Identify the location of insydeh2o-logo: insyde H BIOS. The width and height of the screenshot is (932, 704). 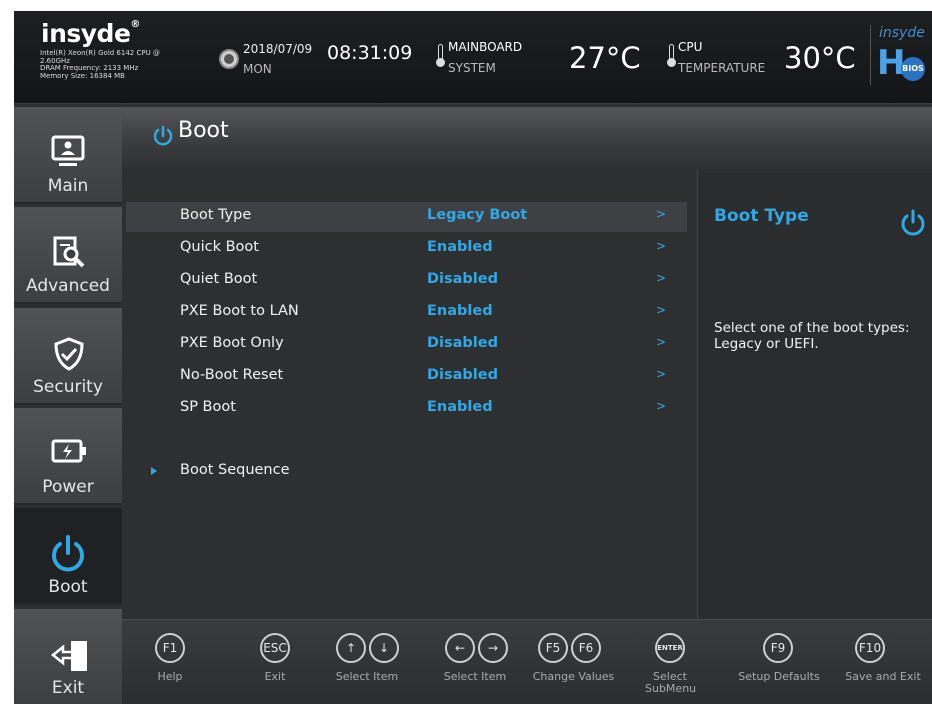
(899, 55).